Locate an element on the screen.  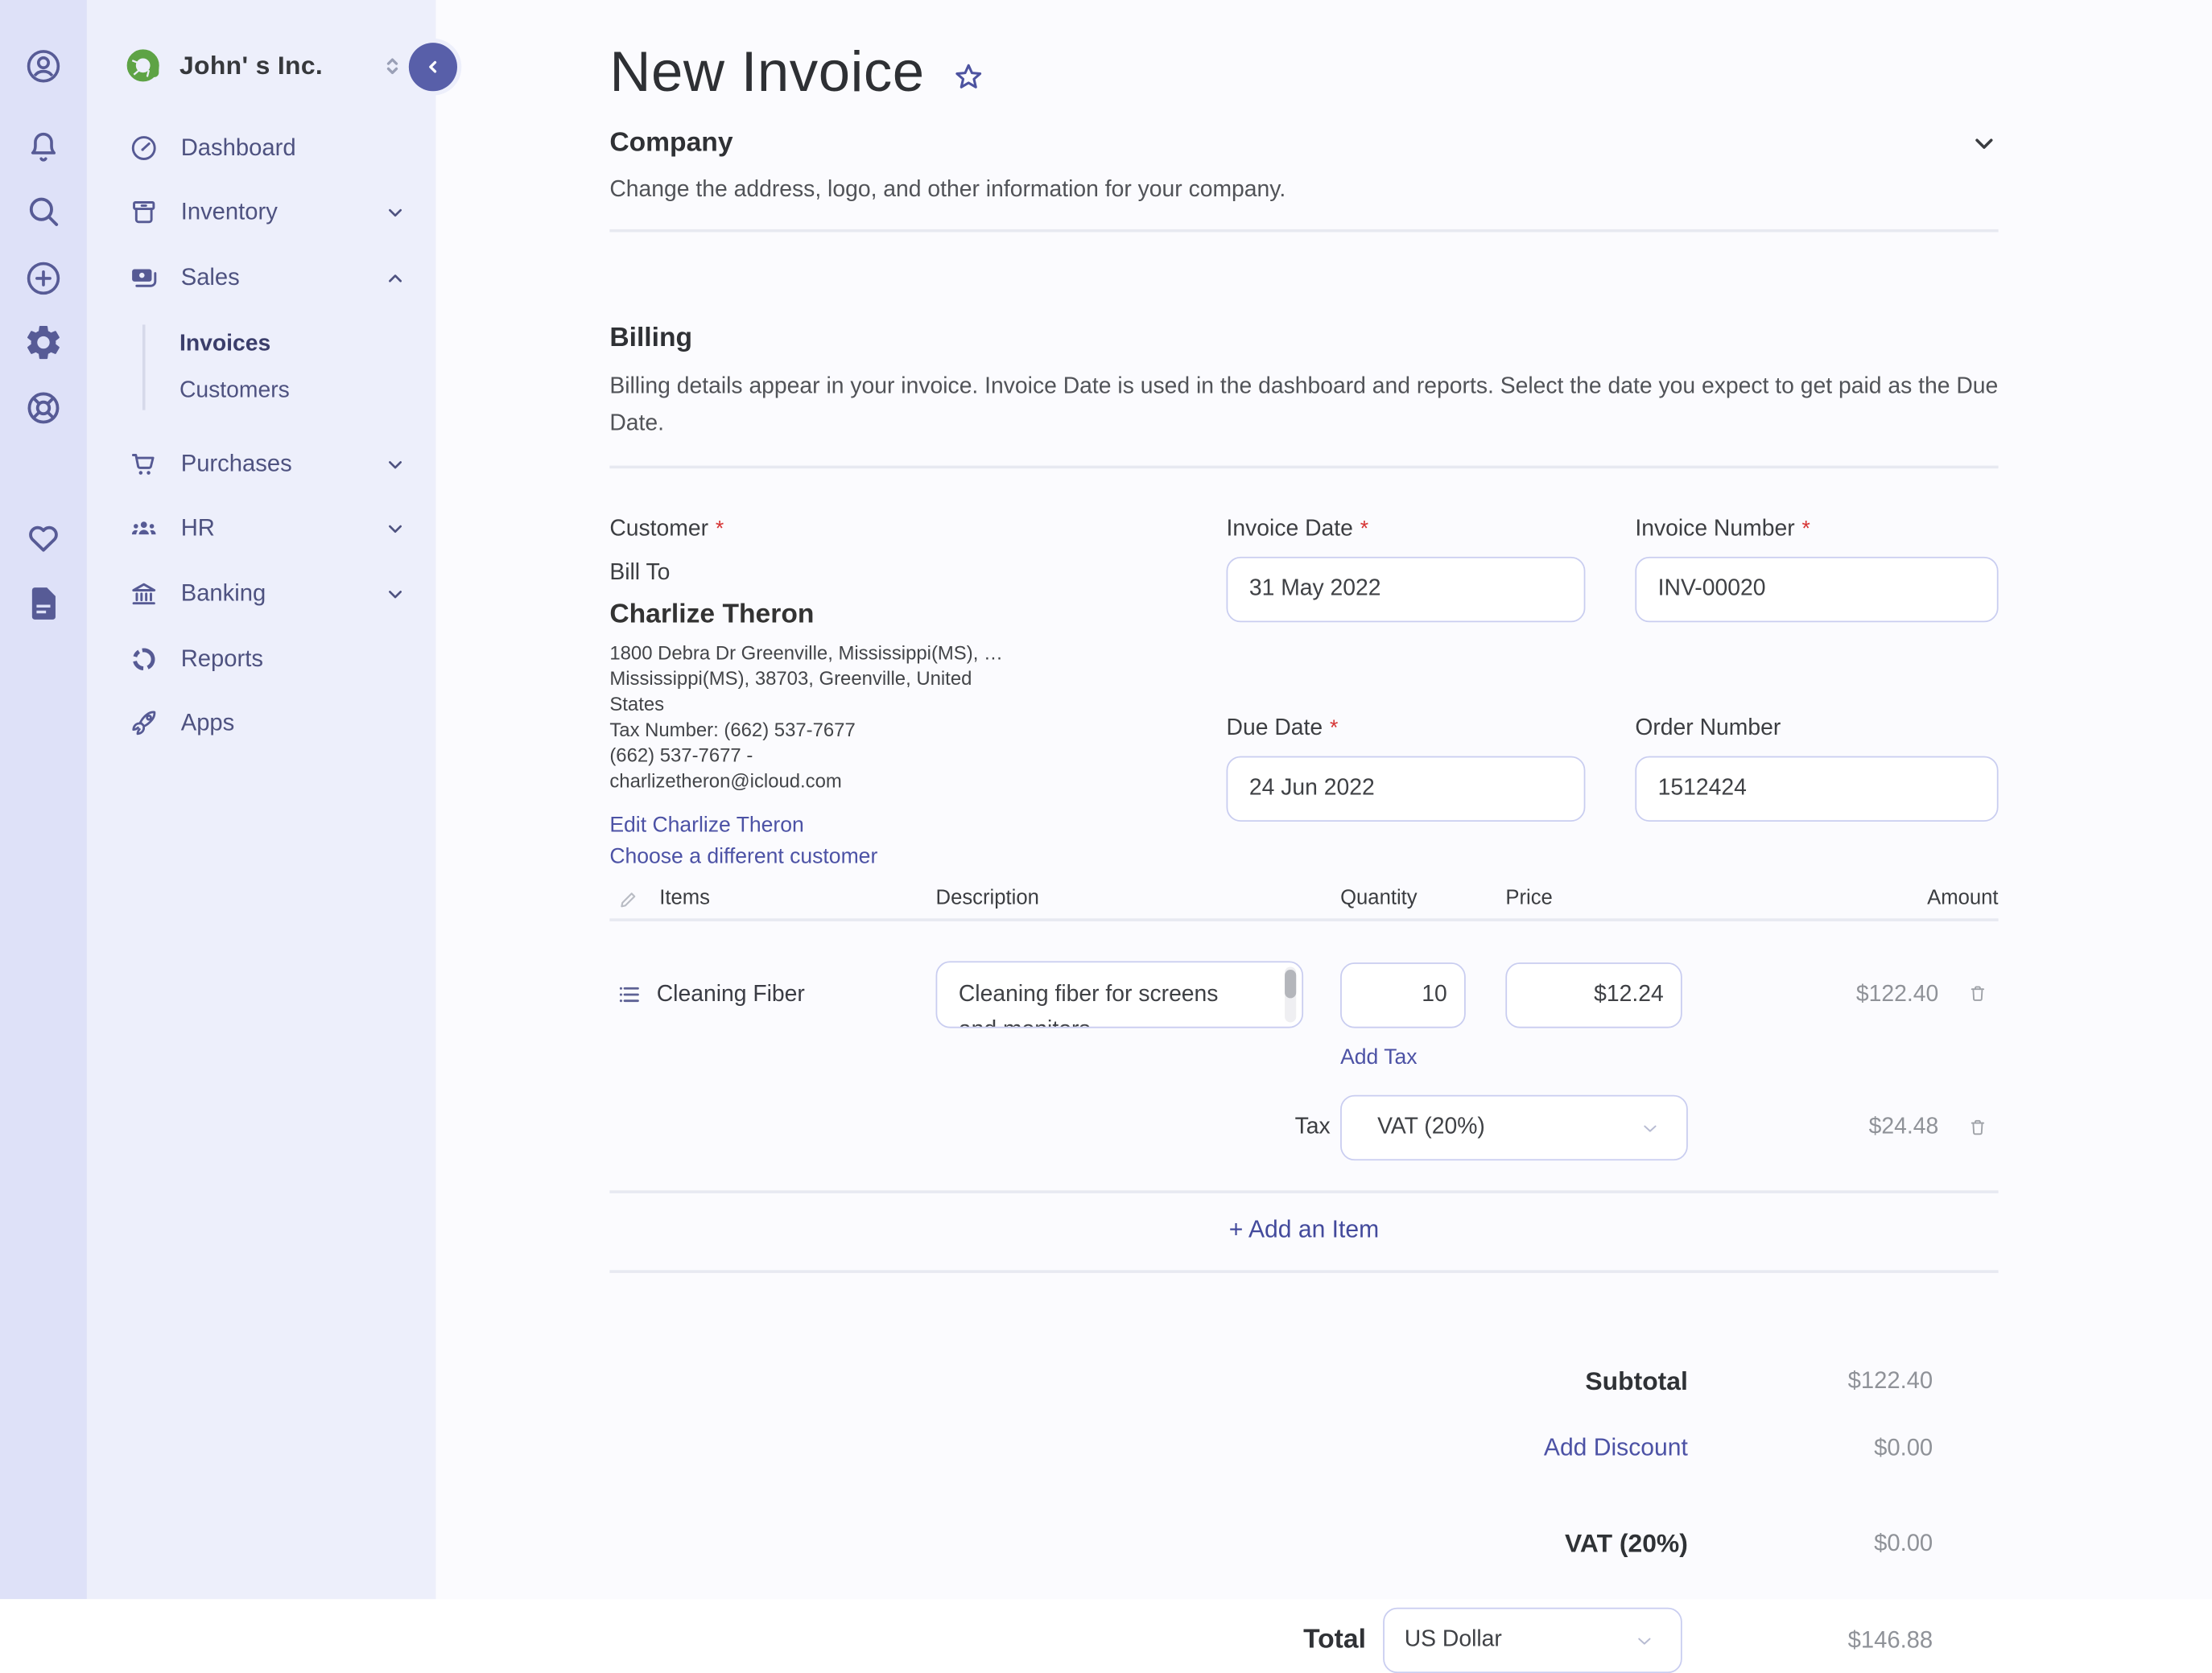
sidebar-collapse-button is located at coordinates (433, 67).